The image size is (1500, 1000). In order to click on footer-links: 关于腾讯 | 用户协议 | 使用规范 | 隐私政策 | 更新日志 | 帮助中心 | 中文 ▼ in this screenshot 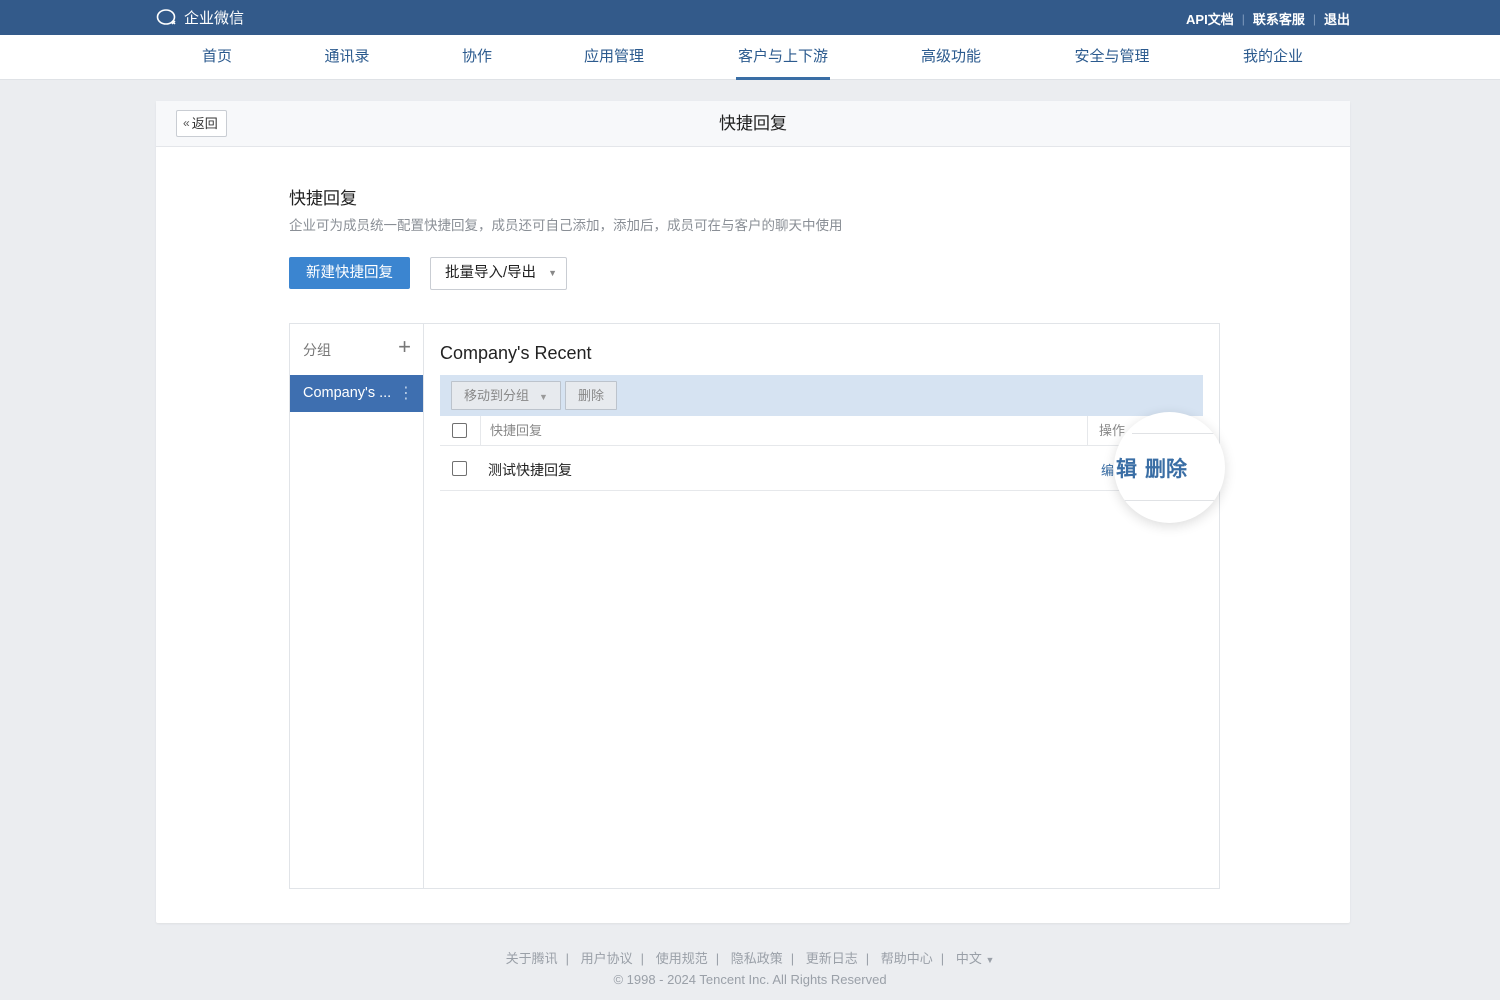, I will do `click(750, 958)`.